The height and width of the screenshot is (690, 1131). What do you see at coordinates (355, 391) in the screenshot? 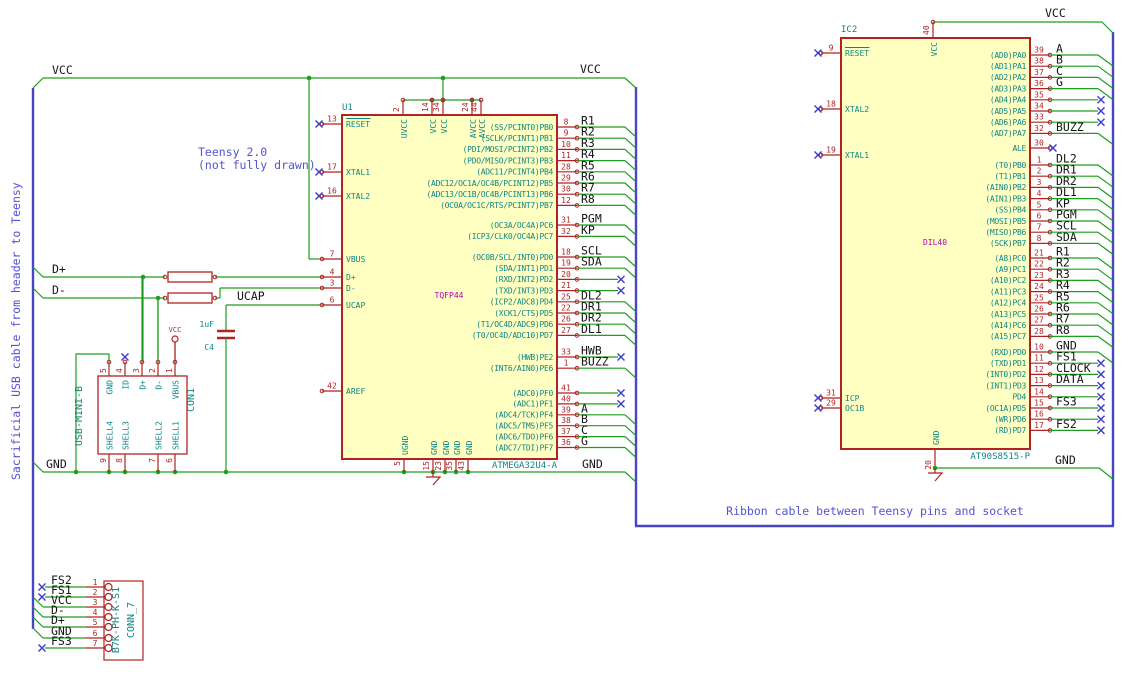
I see `pin-name: AREF` at bounding box center [355, 391].